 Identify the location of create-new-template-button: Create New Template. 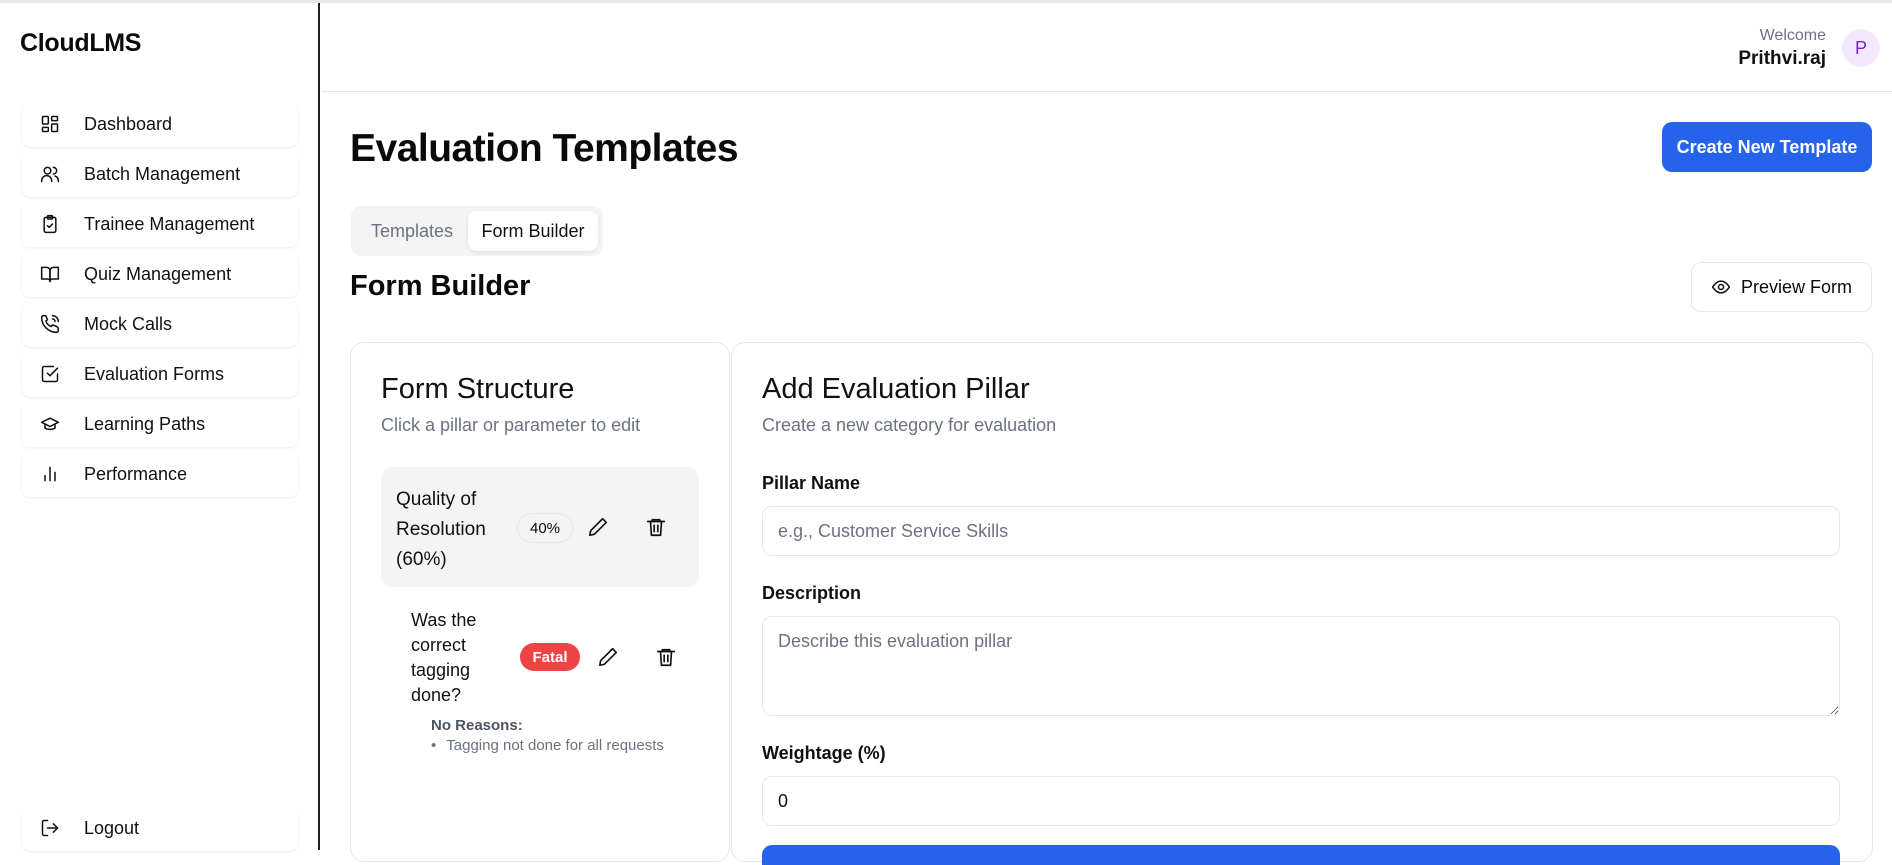
(1767, 147).